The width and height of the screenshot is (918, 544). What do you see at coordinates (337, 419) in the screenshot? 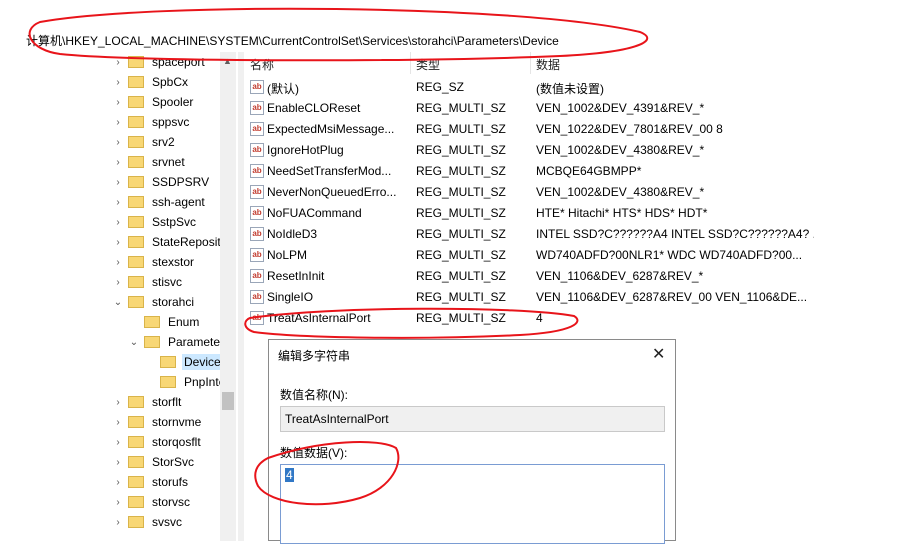
I see `value-name-text: TreatAsInternalPort` at bounding box center [337, 419].